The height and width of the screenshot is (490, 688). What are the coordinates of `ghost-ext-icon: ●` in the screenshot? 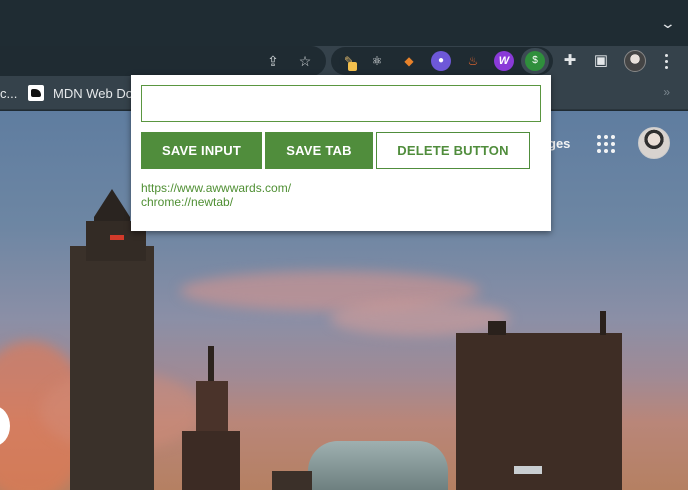 It's located at (441, 61).